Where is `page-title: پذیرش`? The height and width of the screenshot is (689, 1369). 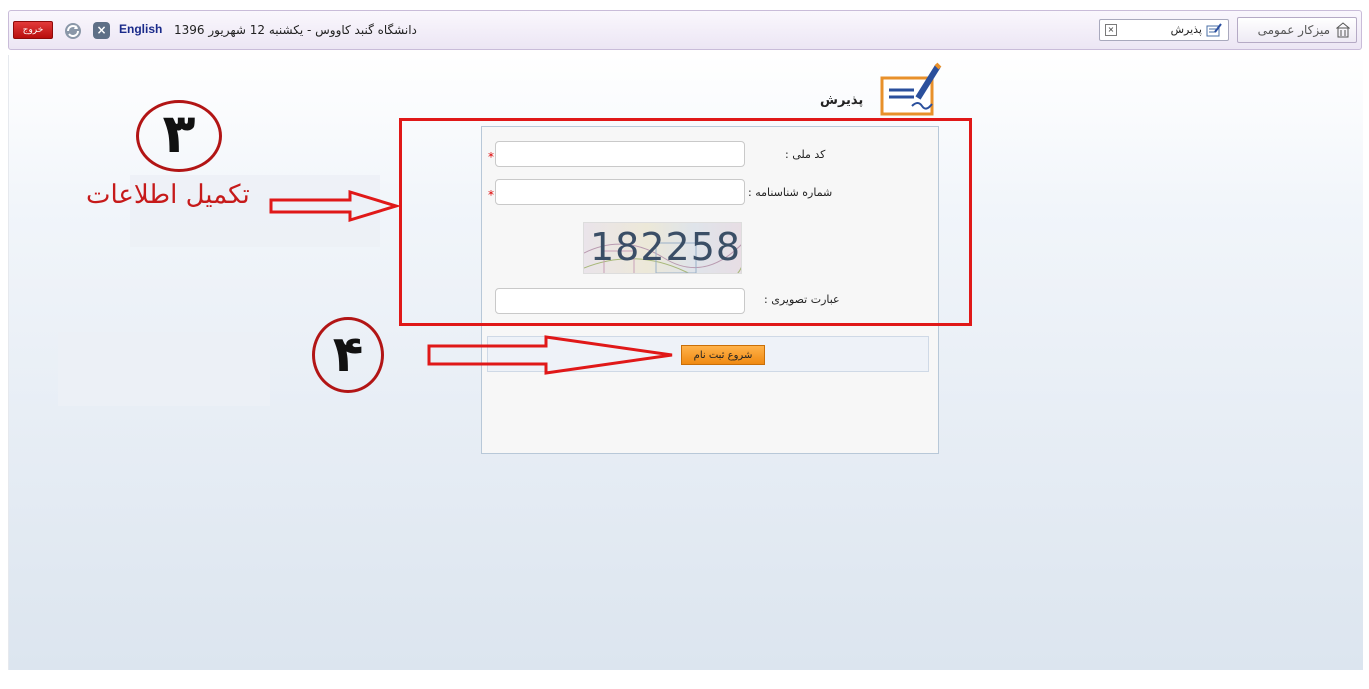 page-title: پذیرش is located at coordinates (842, 100).